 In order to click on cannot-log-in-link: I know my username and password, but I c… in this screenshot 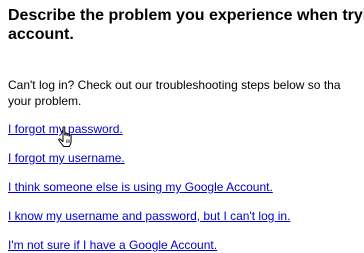, I will do `click(149, 216)`.